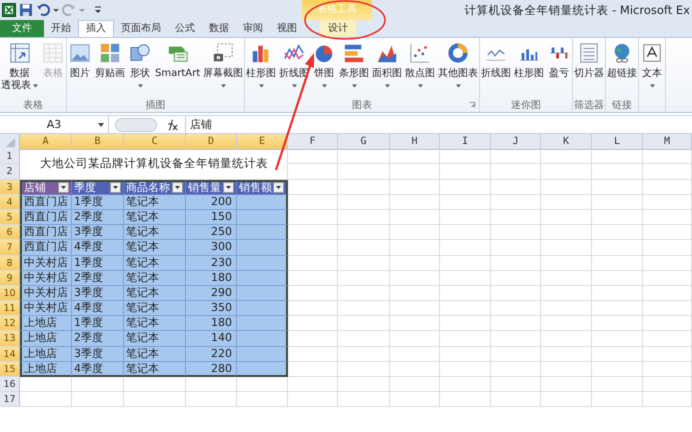 The image size is (692, 432). I want to click on row-header: 5, so click(10, 218).